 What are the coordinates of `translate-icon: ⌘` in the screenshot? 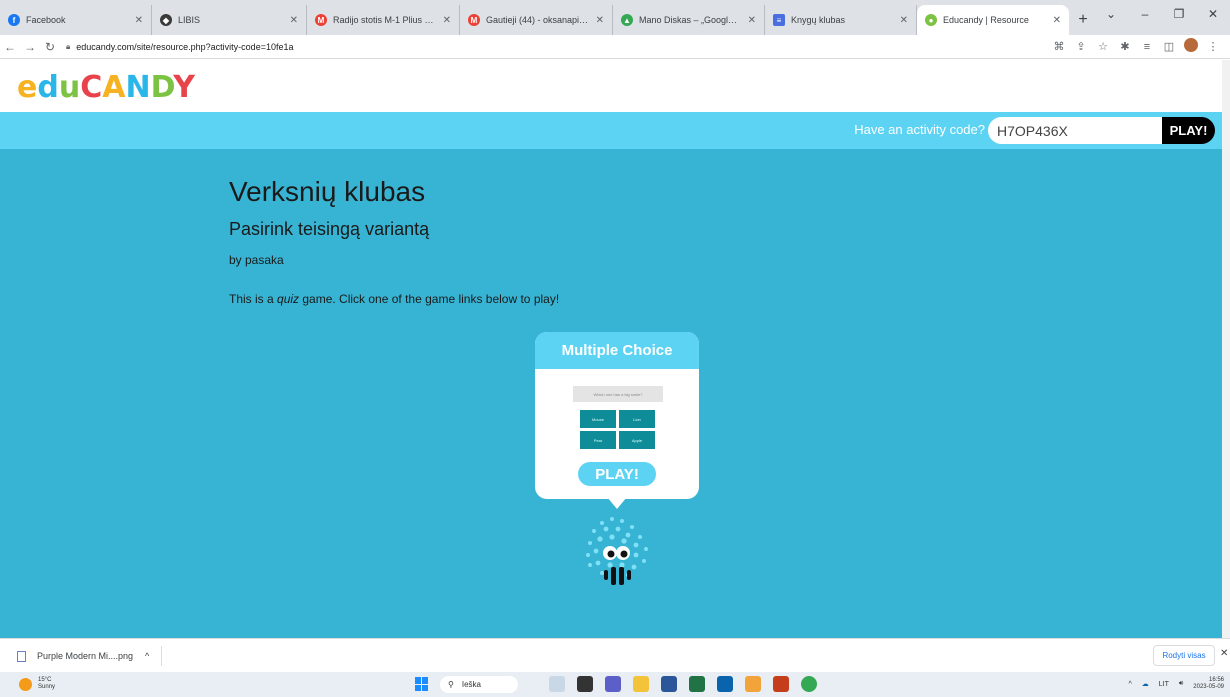 It's located at (1059, 46).